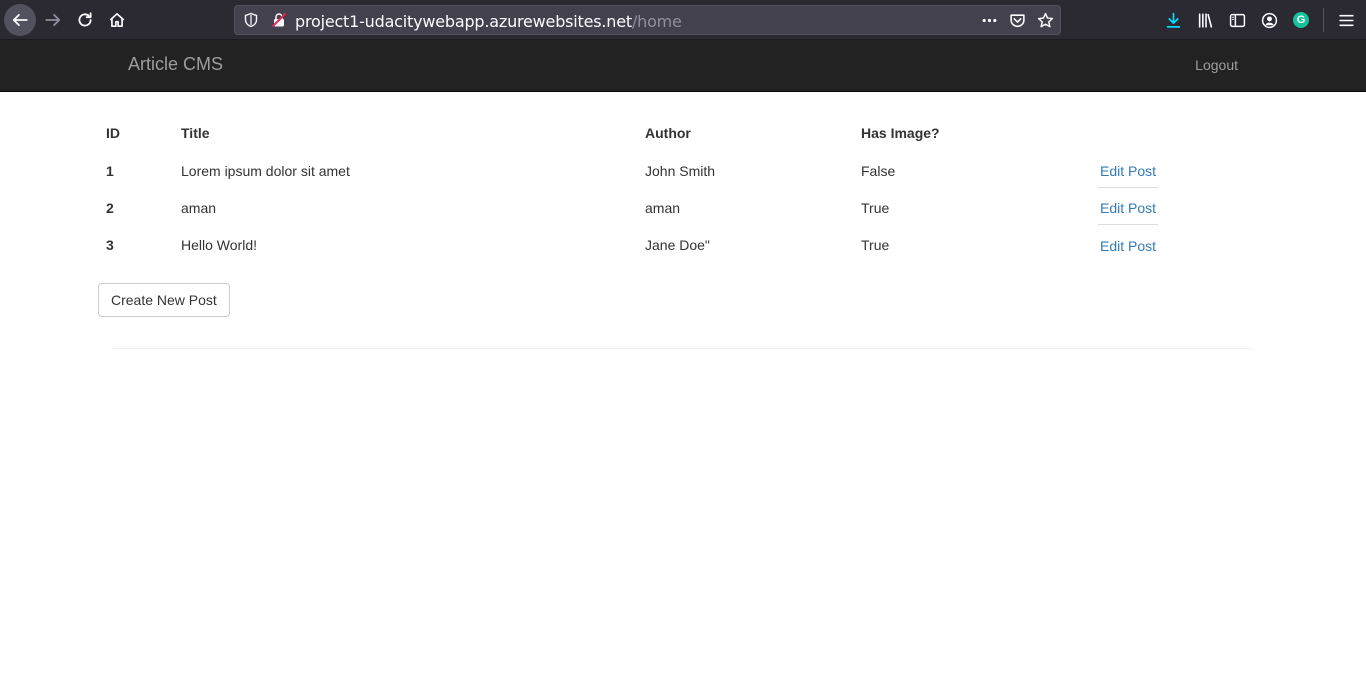 This screenshot has height=676, width=1366. I want to click on menu-button, so click(1346, 20).